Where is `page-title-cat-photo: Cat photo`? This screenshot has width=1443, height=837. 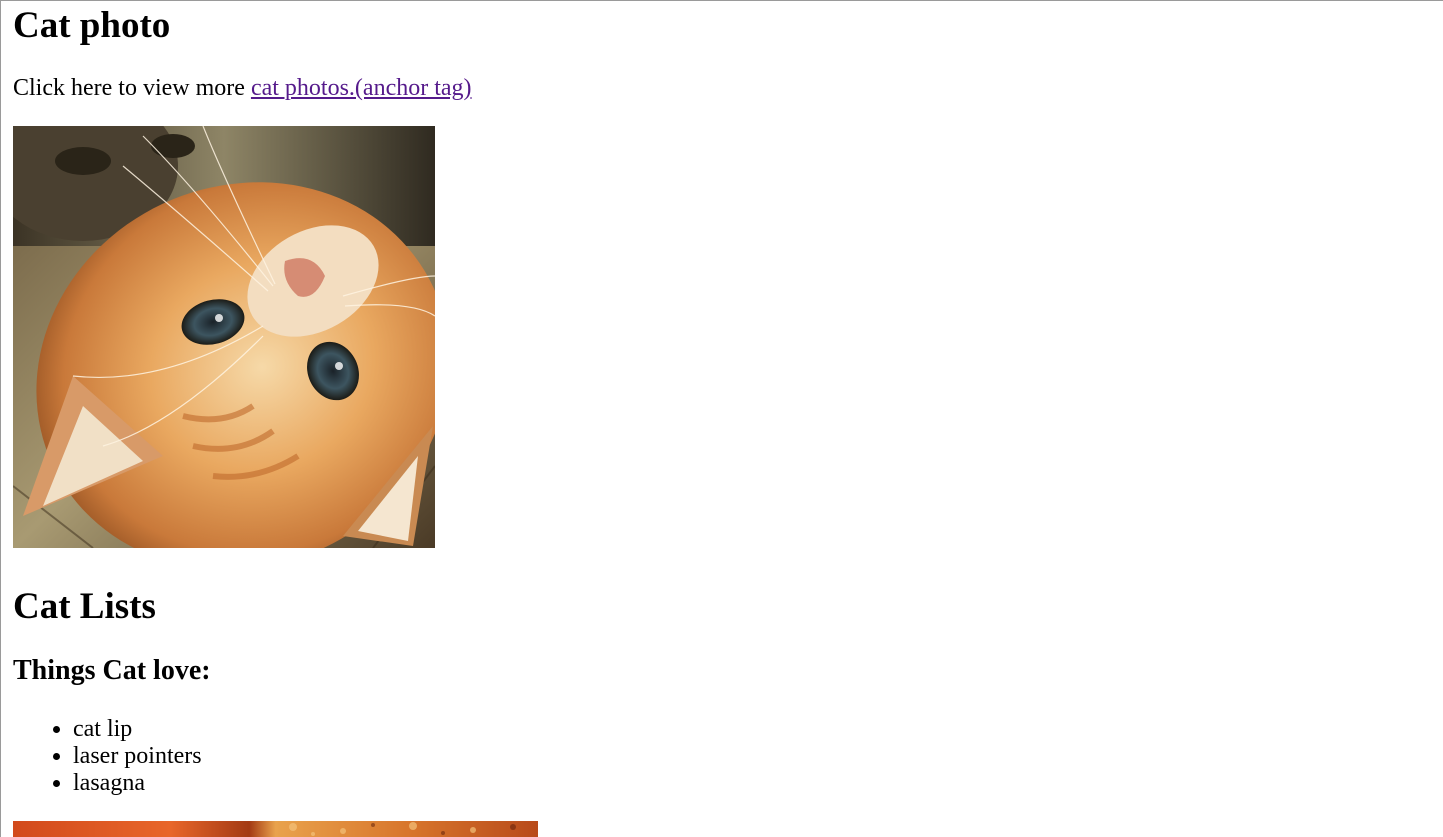
page-title-cat-photo: Cat photo is located at coordinates (92, 25).